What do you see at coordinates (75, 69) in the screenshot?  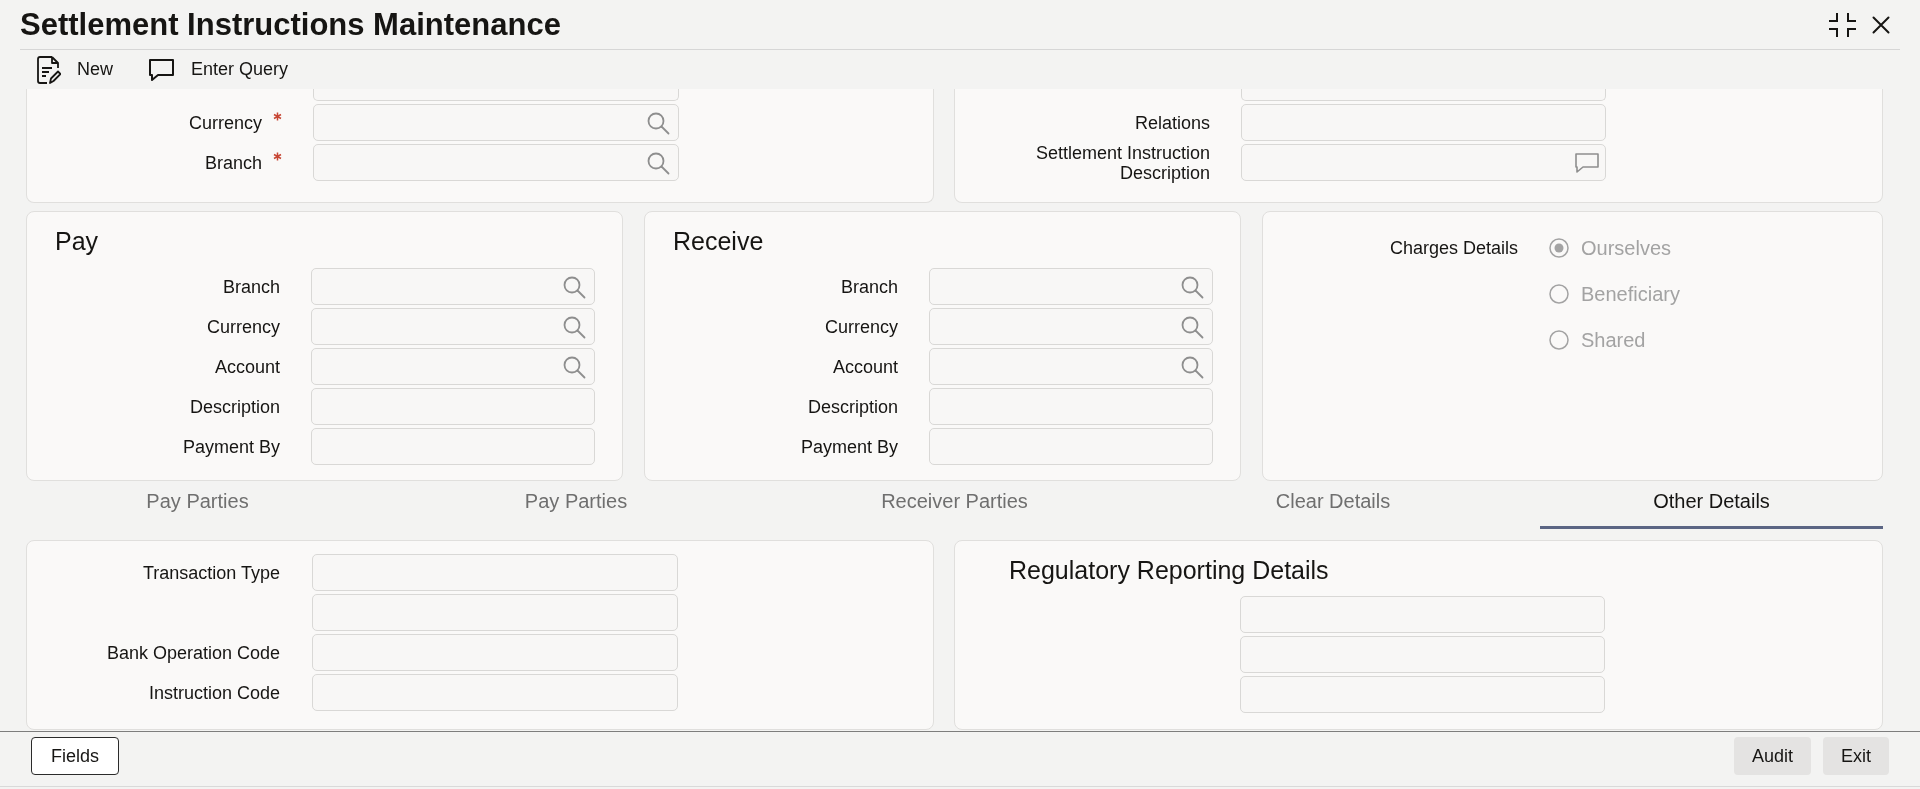 I see `new-button: New` at bounding box center [75, 69].